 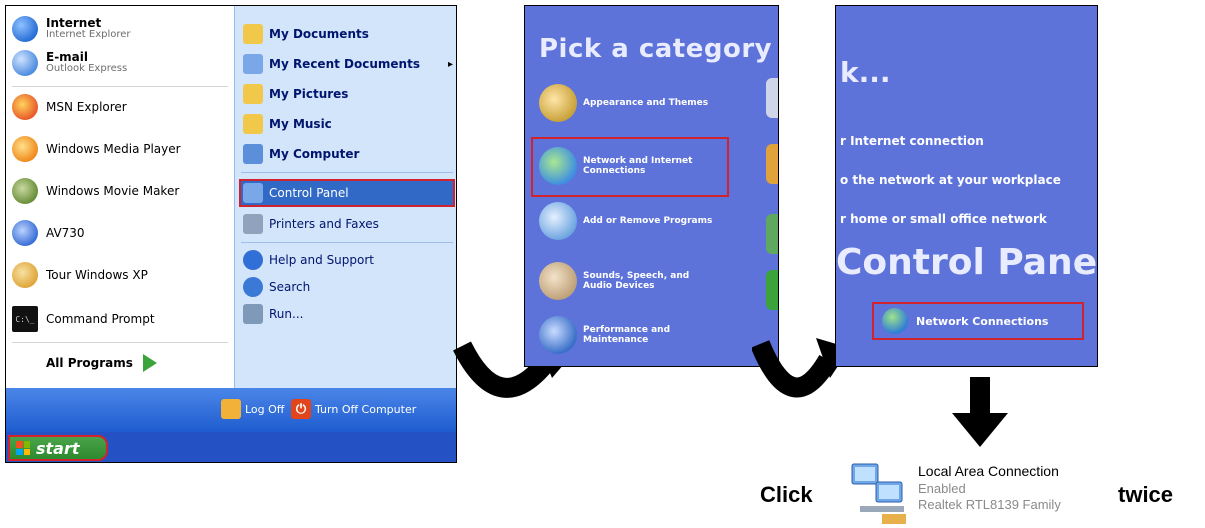 What do you see at coordinates (25, 275) in the screenshot?
I see `tour-xp-icon` at bounding box center [25, 275].